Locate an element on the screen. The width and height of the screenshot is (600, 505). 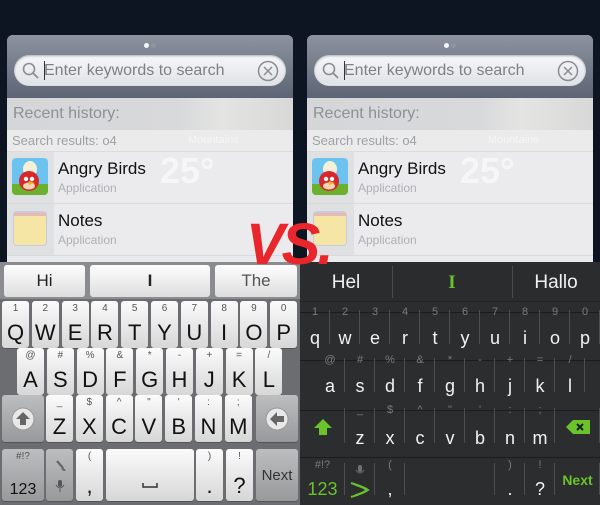
key-h: -H is located at coordinates (179, 371).